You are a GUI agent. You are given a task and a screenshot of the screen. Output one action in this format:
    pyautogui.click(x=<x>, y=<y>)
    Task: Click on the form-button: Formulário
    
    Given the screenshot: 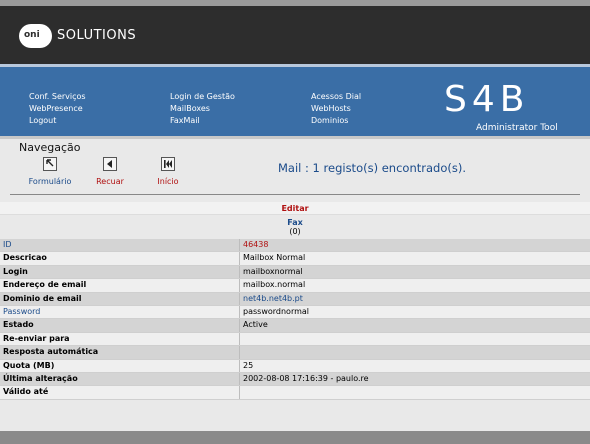 What is the action you would take?
    pyautogui.click(x=50, y=171)
    